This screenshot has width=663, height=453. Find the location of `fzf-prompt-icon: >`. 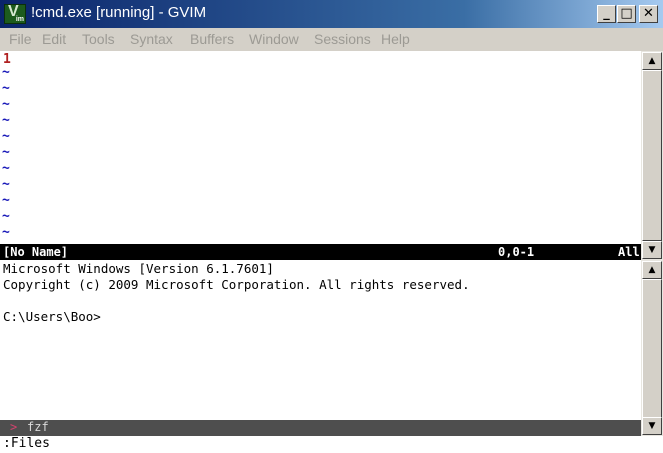

fzf-prompt-icon: > is located at coordinates (14, 427).